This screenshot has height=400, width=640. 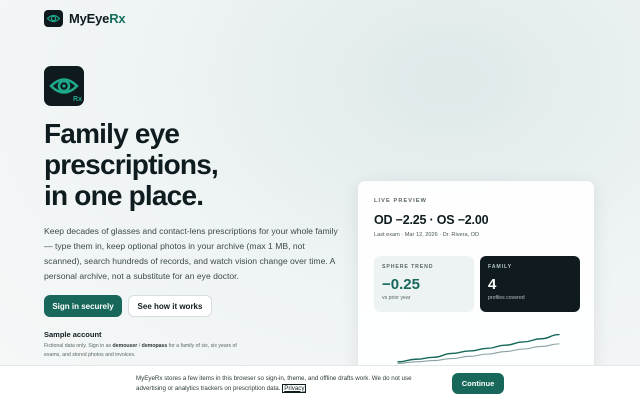 I want to click on family-tile: FAMILY 4 profiles covered, so click(x=530, y=284).